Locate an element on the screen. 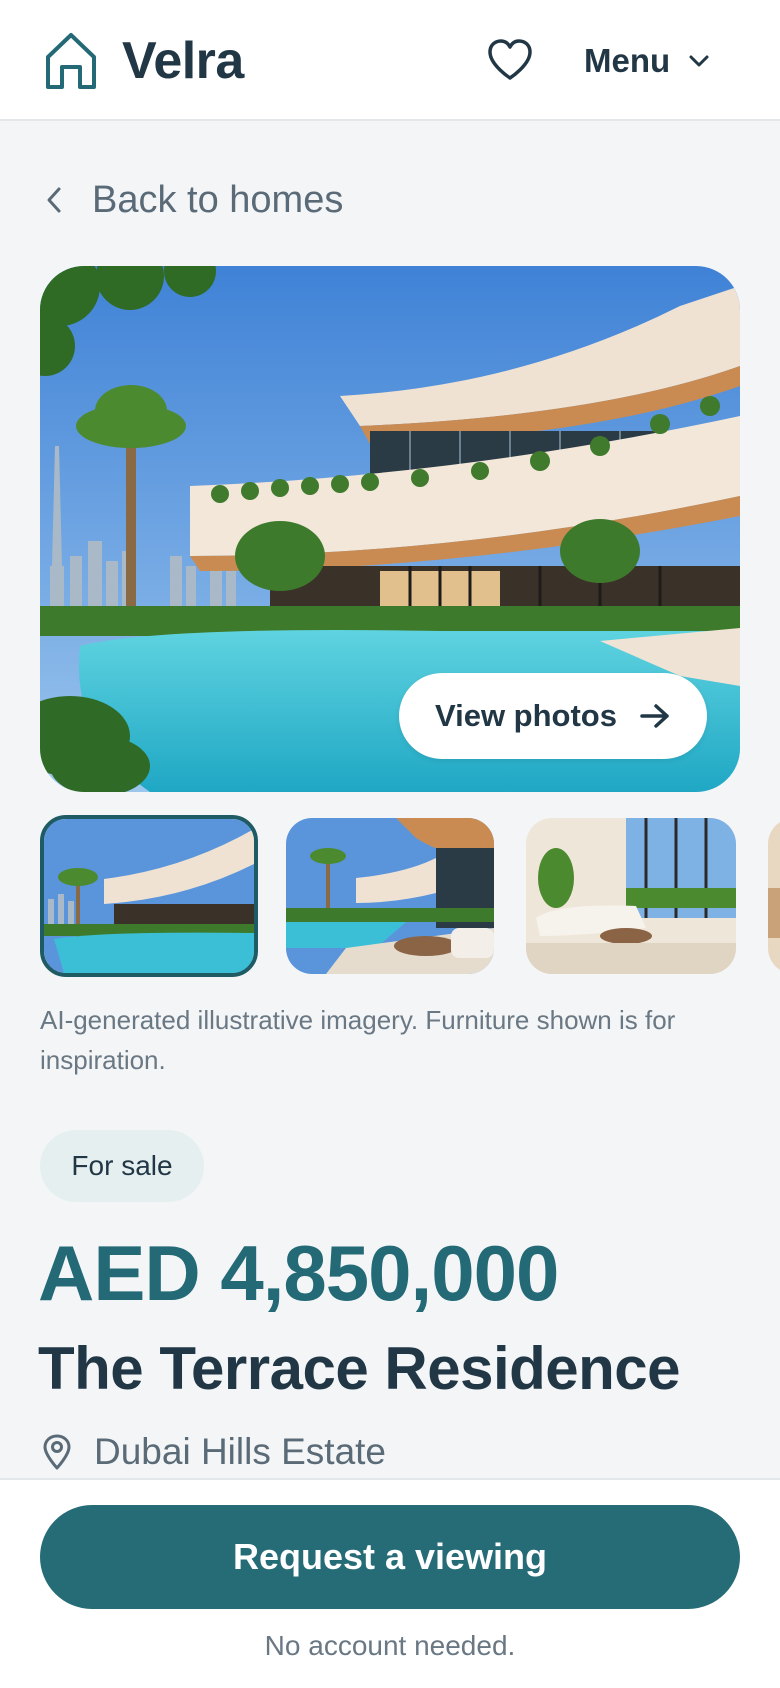 This screenshot has height=1688, width=780. app-header: Velra Menu is located at coordinates (390, 60).